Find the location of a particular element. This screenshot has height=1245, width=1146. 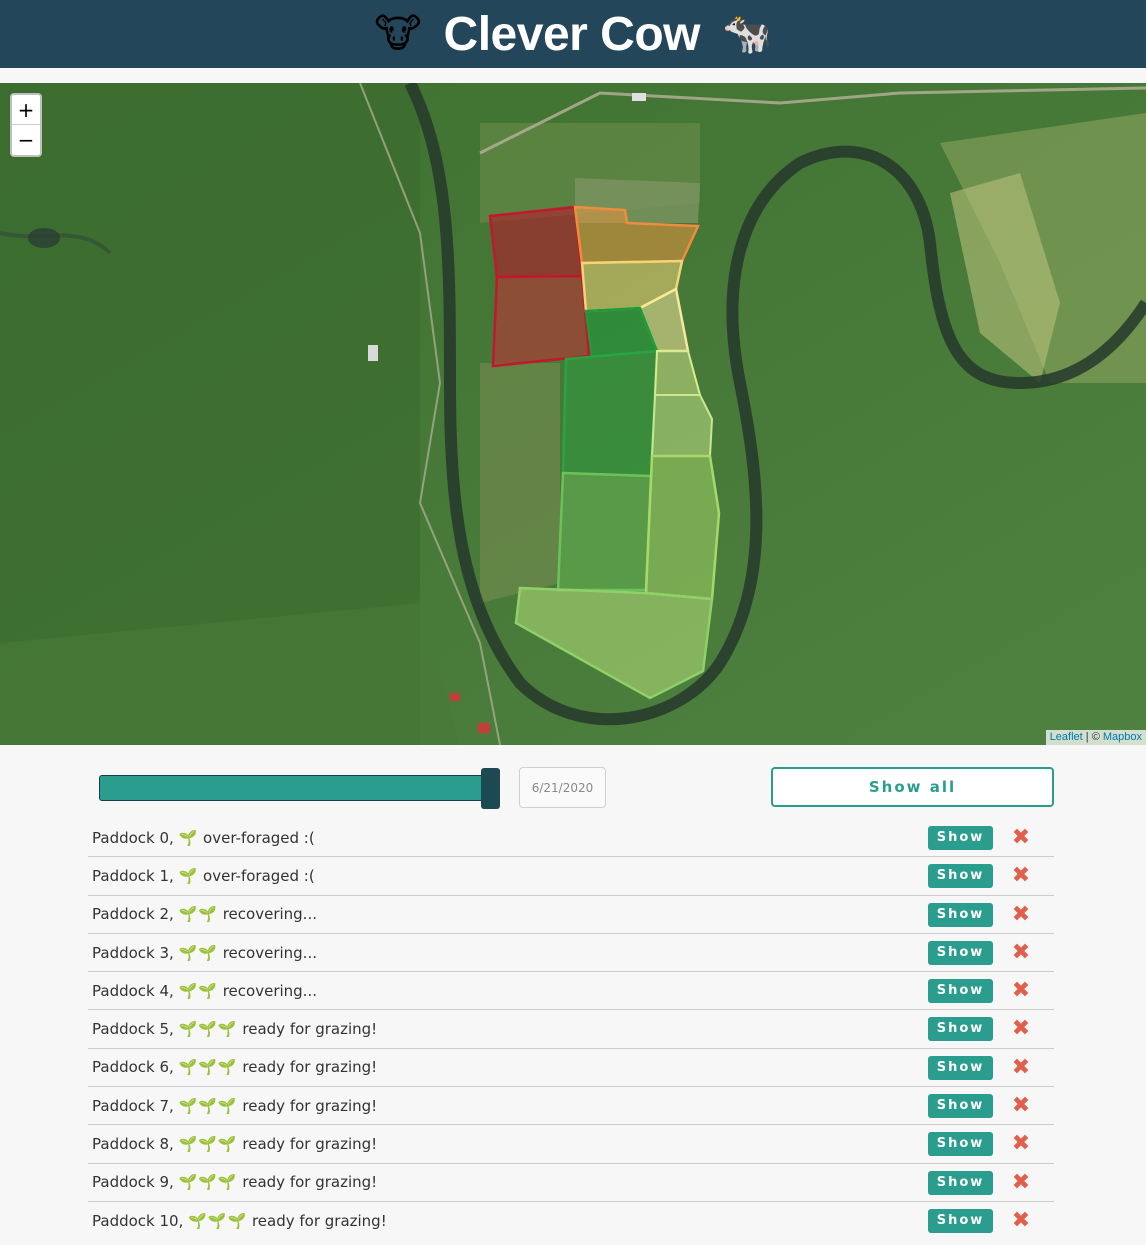

paddock-label: Paddock 7, 🌱🌱🌱 ready for grazing! is located at coordinates (234, 1106).